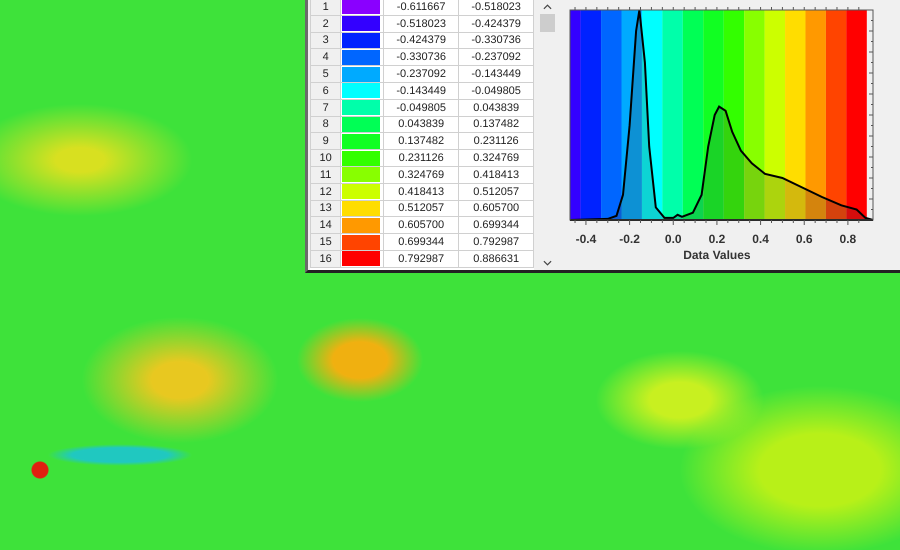  I want to click on axis-tick-label: 0.8, so click(848, 239).